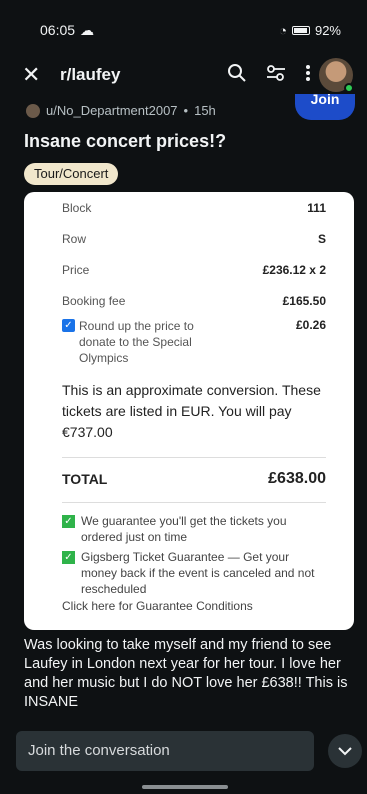 Image resolution: width=367 pixels, height=794 pixels. I want to click on close-icon: ✕, so click(37, 75).